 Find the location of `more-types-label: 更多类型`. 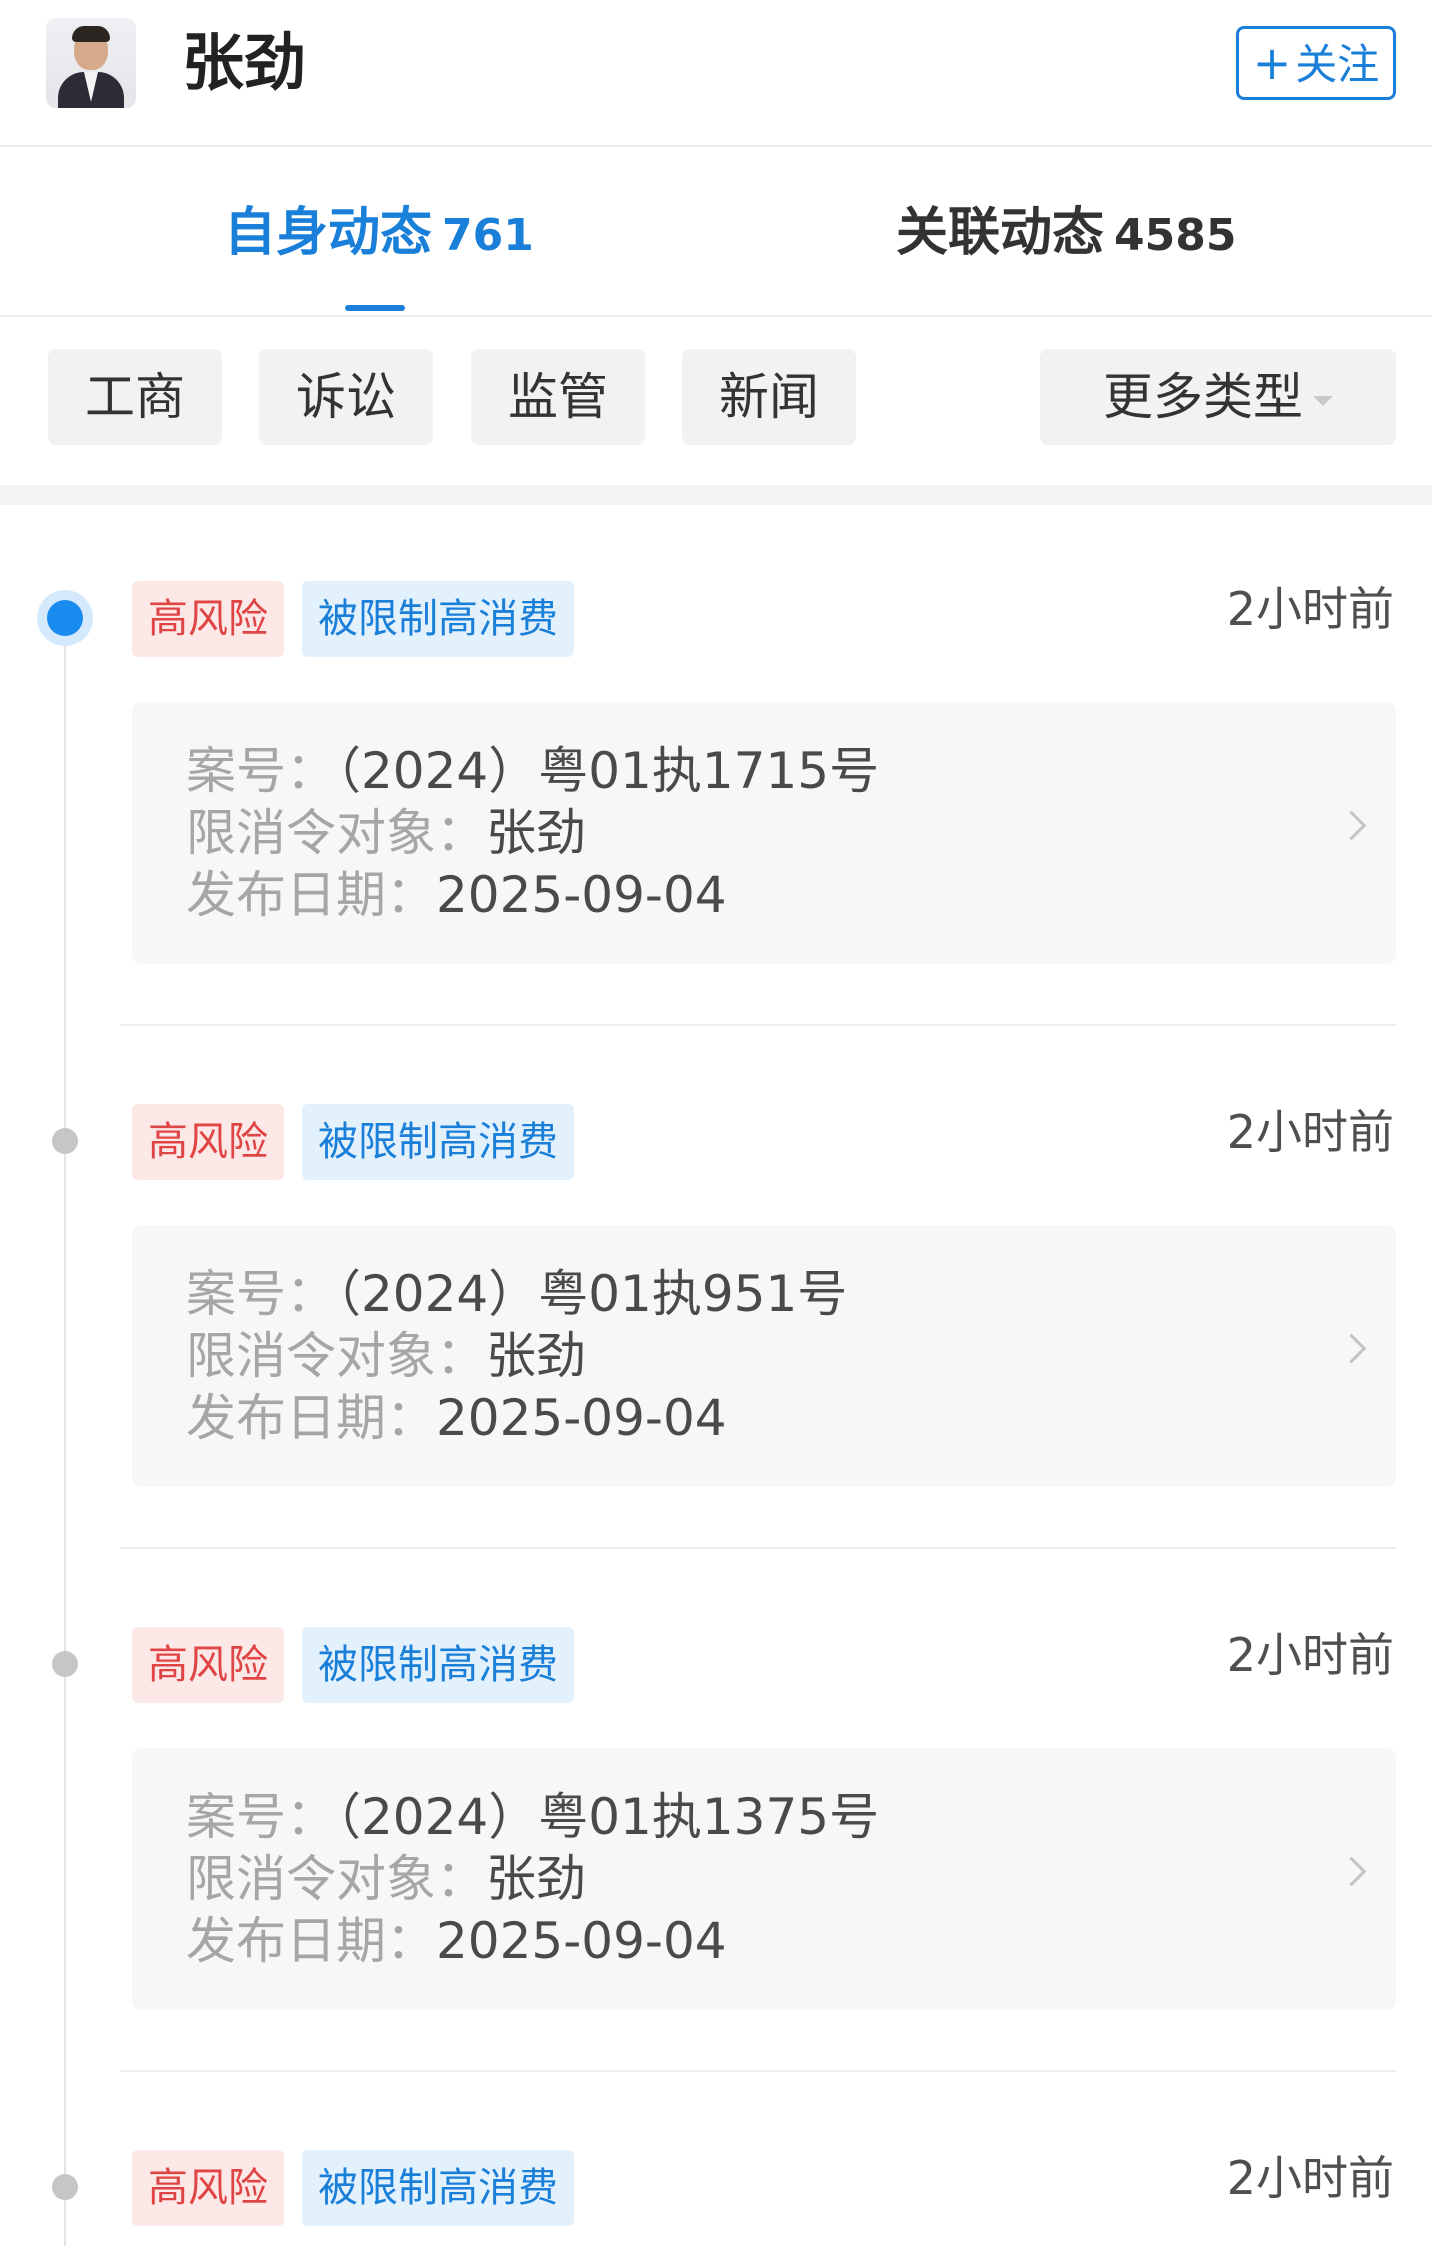

more-types-label: 更多类型 is located at coordinates (1203, 397).